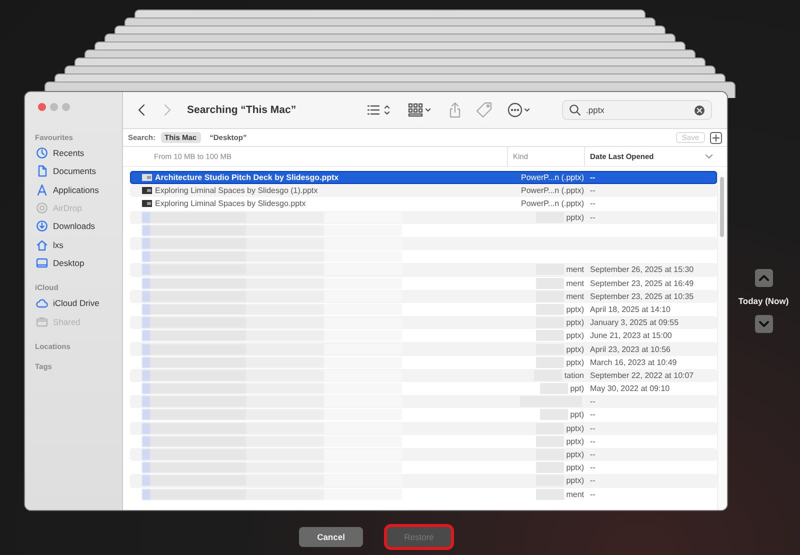 This screenshot has width=800, height=555. I want to click on date-opened: September 23, 2025 at 10:35, so click(642, 296).